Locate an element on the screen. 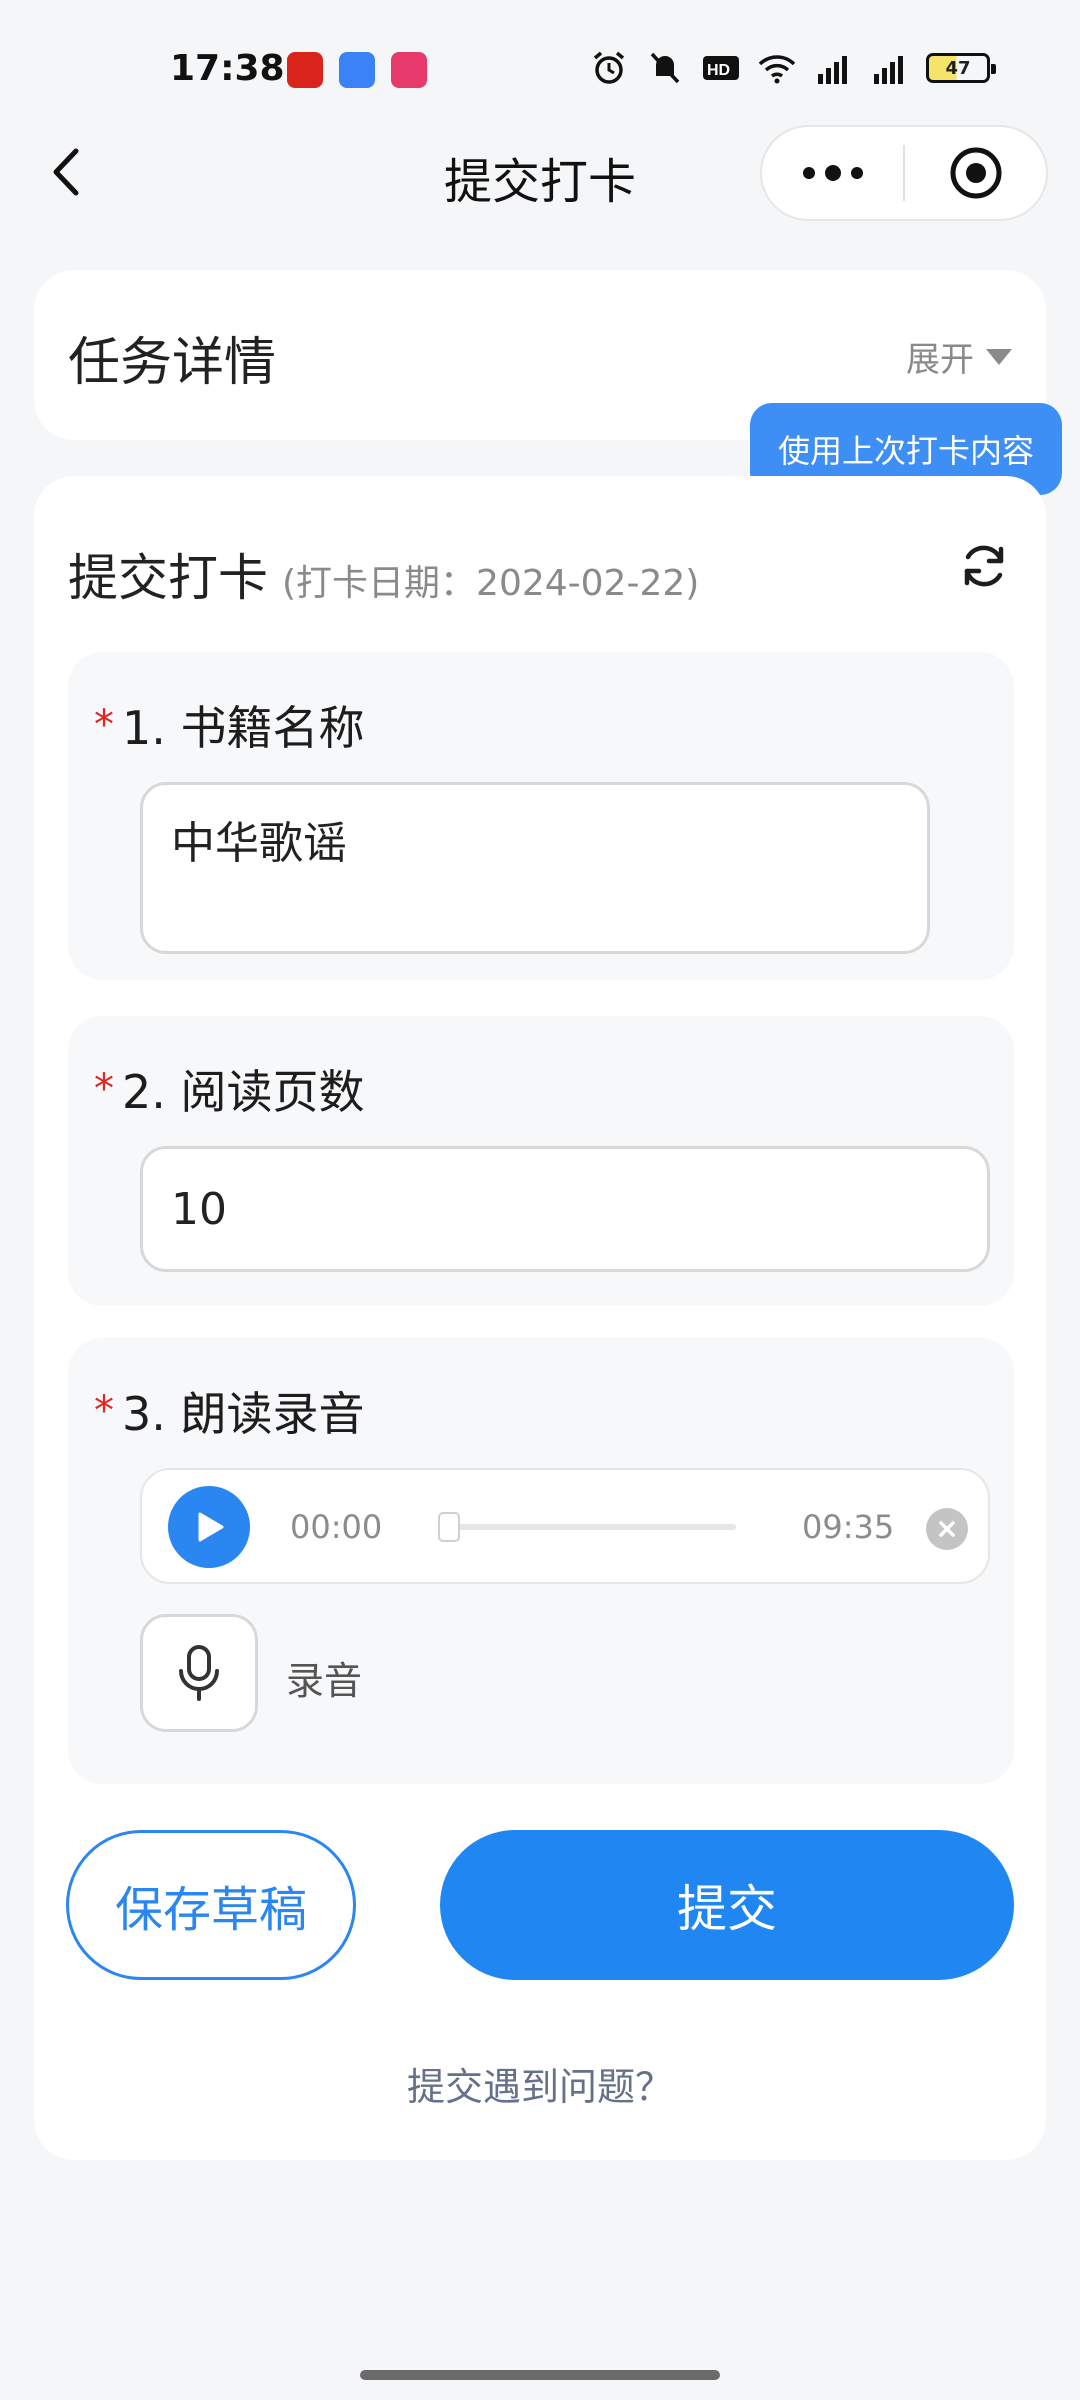 This screenshot has width=1080, height=2400. remove-recording-button is located at coordinates (947, 1529).